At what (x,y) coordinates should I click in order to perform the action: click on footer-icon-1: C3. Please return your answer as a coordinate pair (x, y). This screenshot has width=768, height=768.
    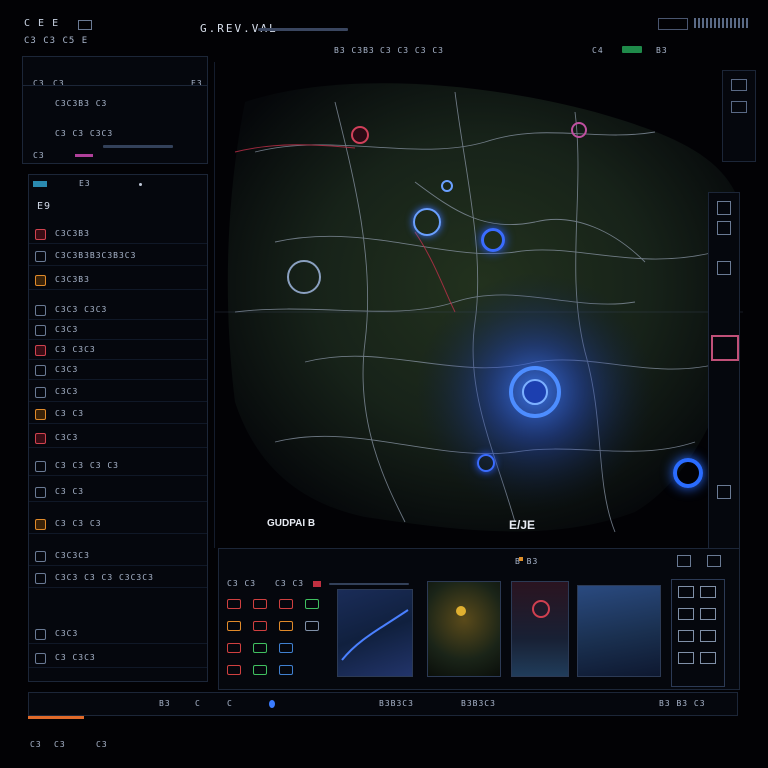
    Looking at the image, I should click on (36, 744).